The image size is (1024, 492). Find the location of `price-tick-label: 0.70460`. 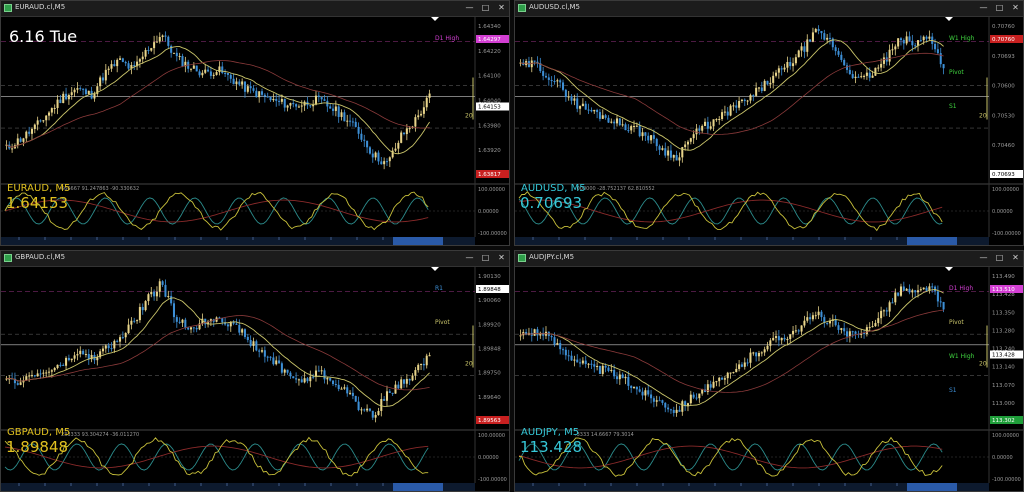

price-tick-label: 0.70460 is located at coordinates (1003, 146).